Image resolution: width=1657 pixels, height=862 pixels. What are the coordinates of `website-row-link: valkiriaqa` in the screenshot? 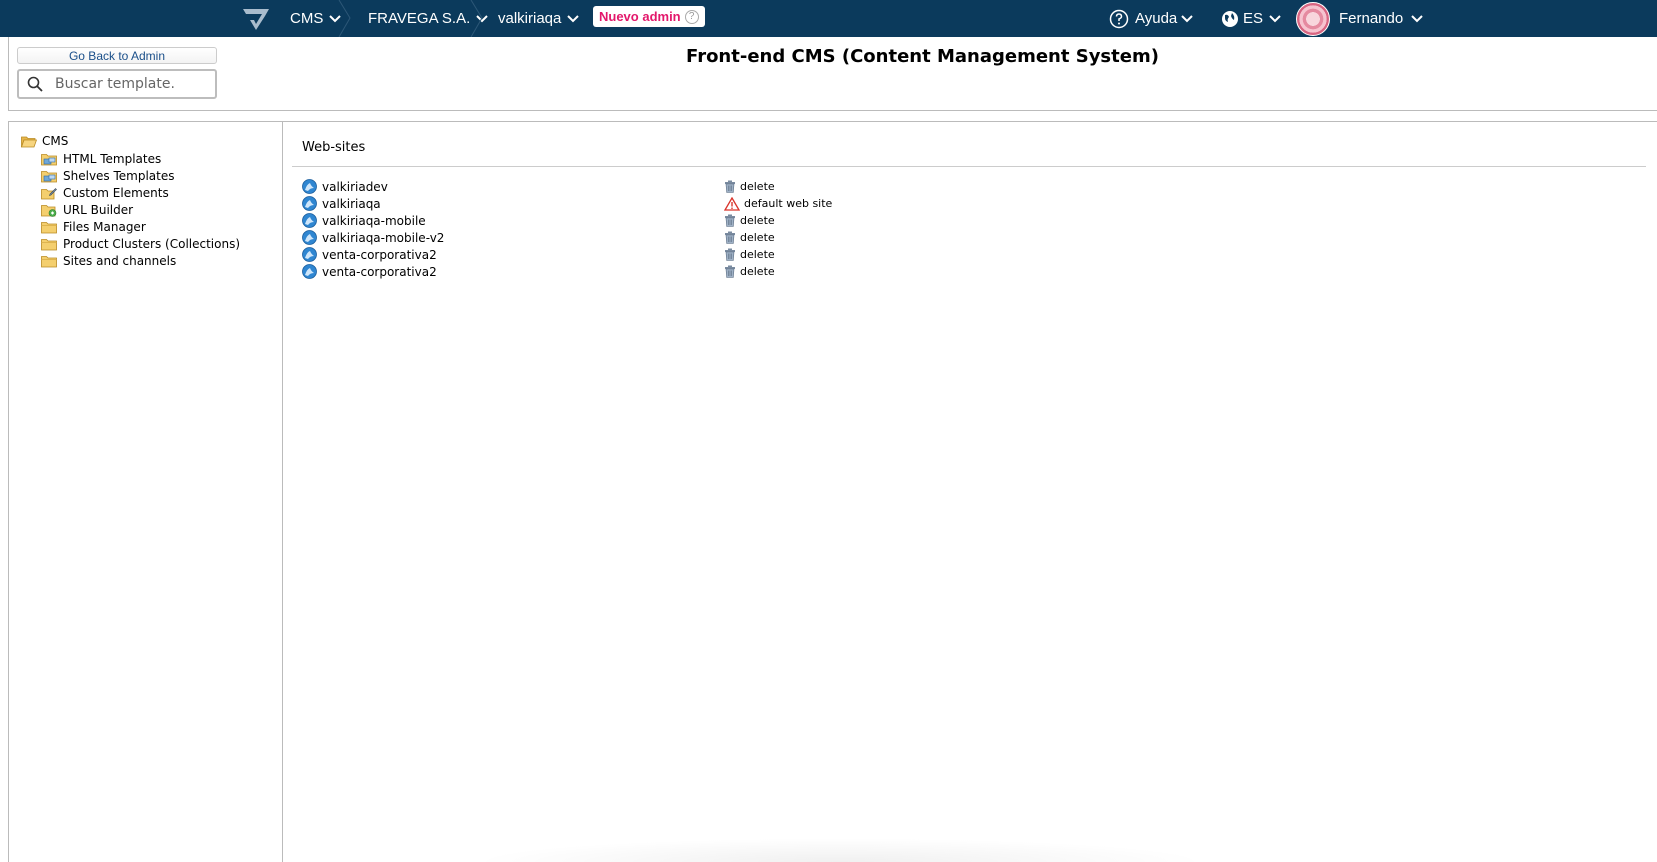 It's located at (341, 203).